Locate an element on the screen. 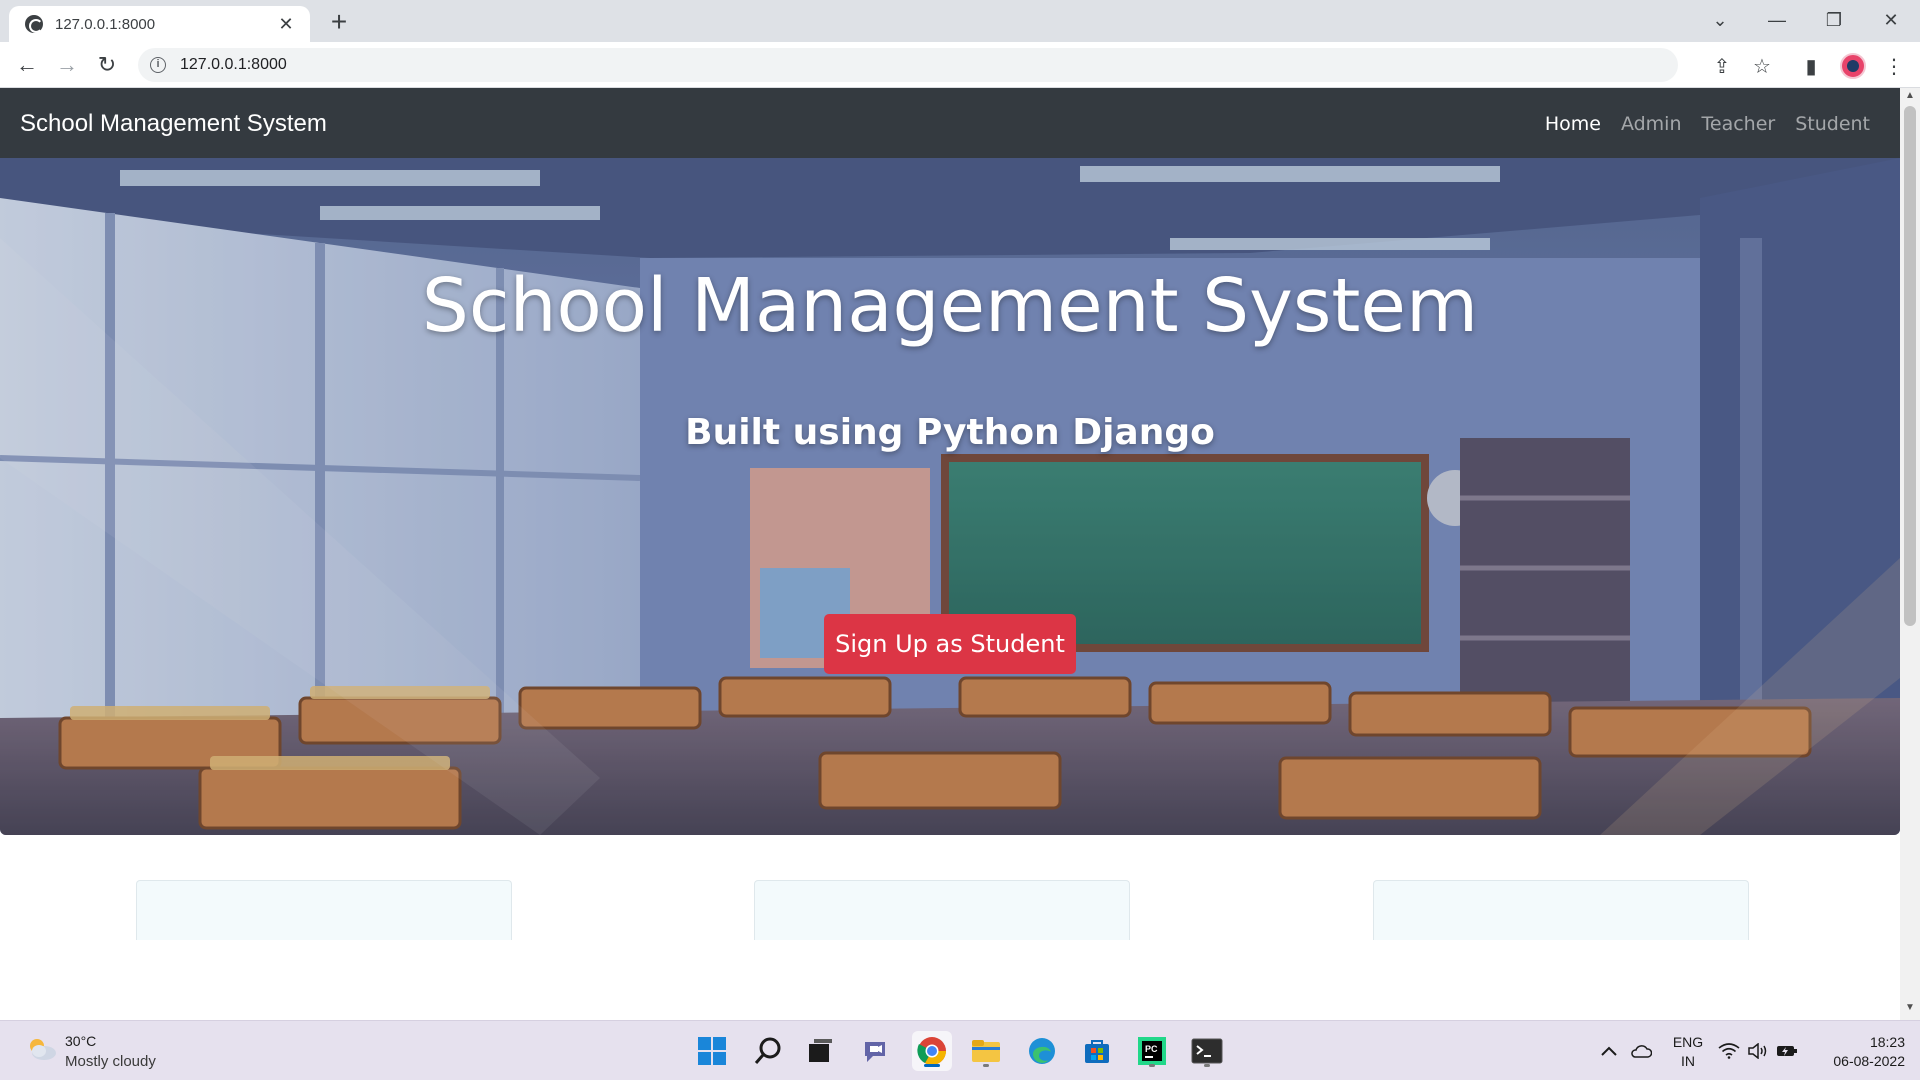 This screenshot has width=1920, height=1080. close-tab-icon: ✕ is located at coordinates (286, 24).